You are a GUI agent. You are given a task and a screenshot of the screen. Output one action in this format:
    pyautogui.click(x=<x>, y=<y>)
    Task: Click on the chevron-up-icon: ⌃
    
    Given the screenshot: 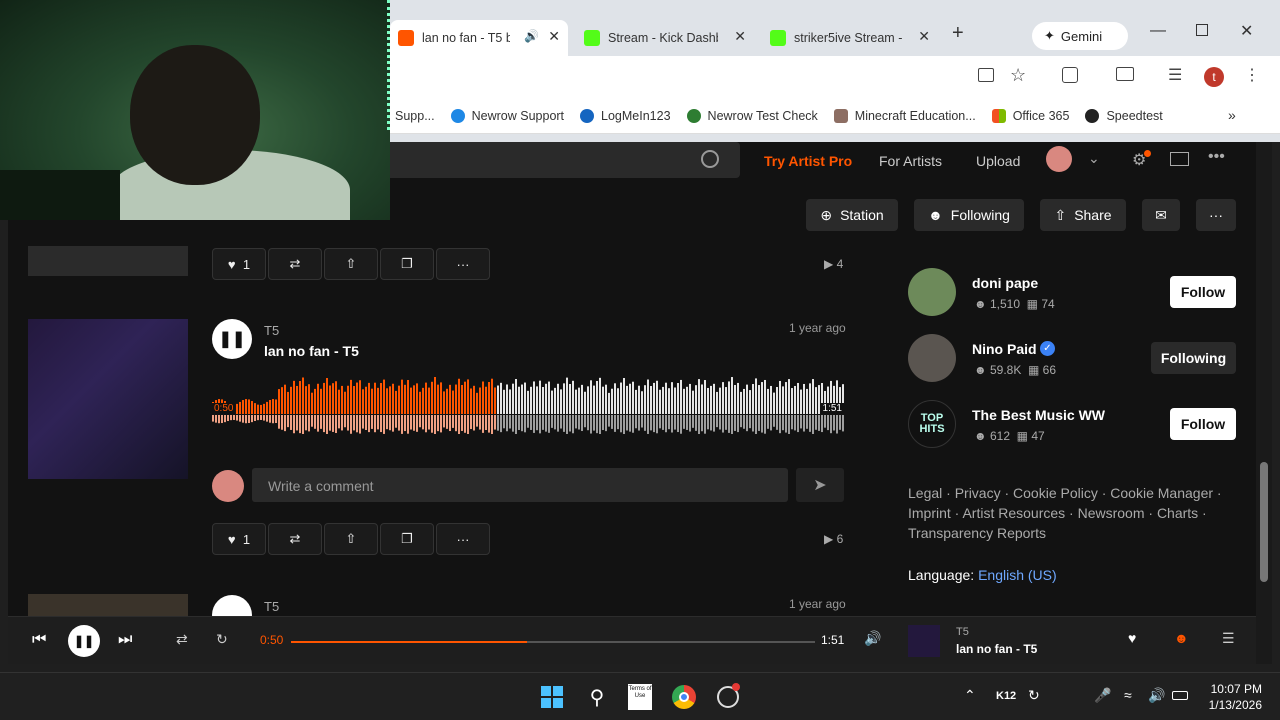 What is the action you would take?
    pyautogui.click(x=970, y=695)
    